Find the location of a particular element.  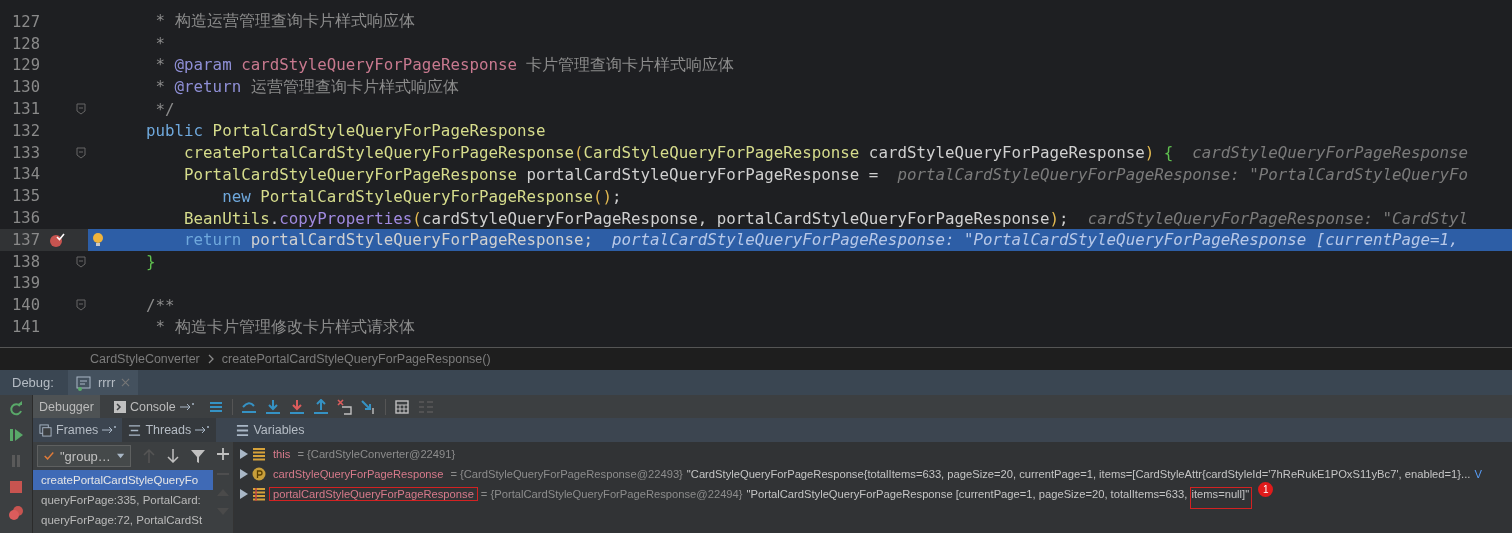

session-tab: rrrr is located at coordinates (103, 382).